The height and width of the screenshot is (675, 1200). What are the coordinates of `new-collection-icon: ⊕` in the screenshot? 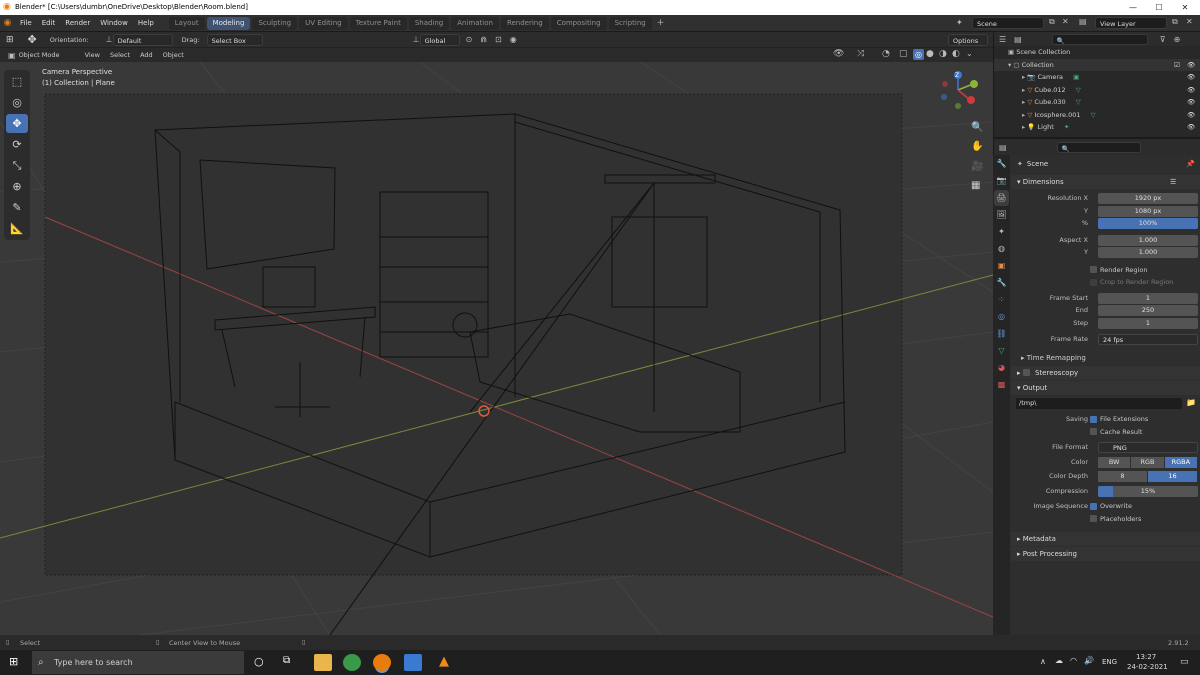 It's located at (1177, 39).